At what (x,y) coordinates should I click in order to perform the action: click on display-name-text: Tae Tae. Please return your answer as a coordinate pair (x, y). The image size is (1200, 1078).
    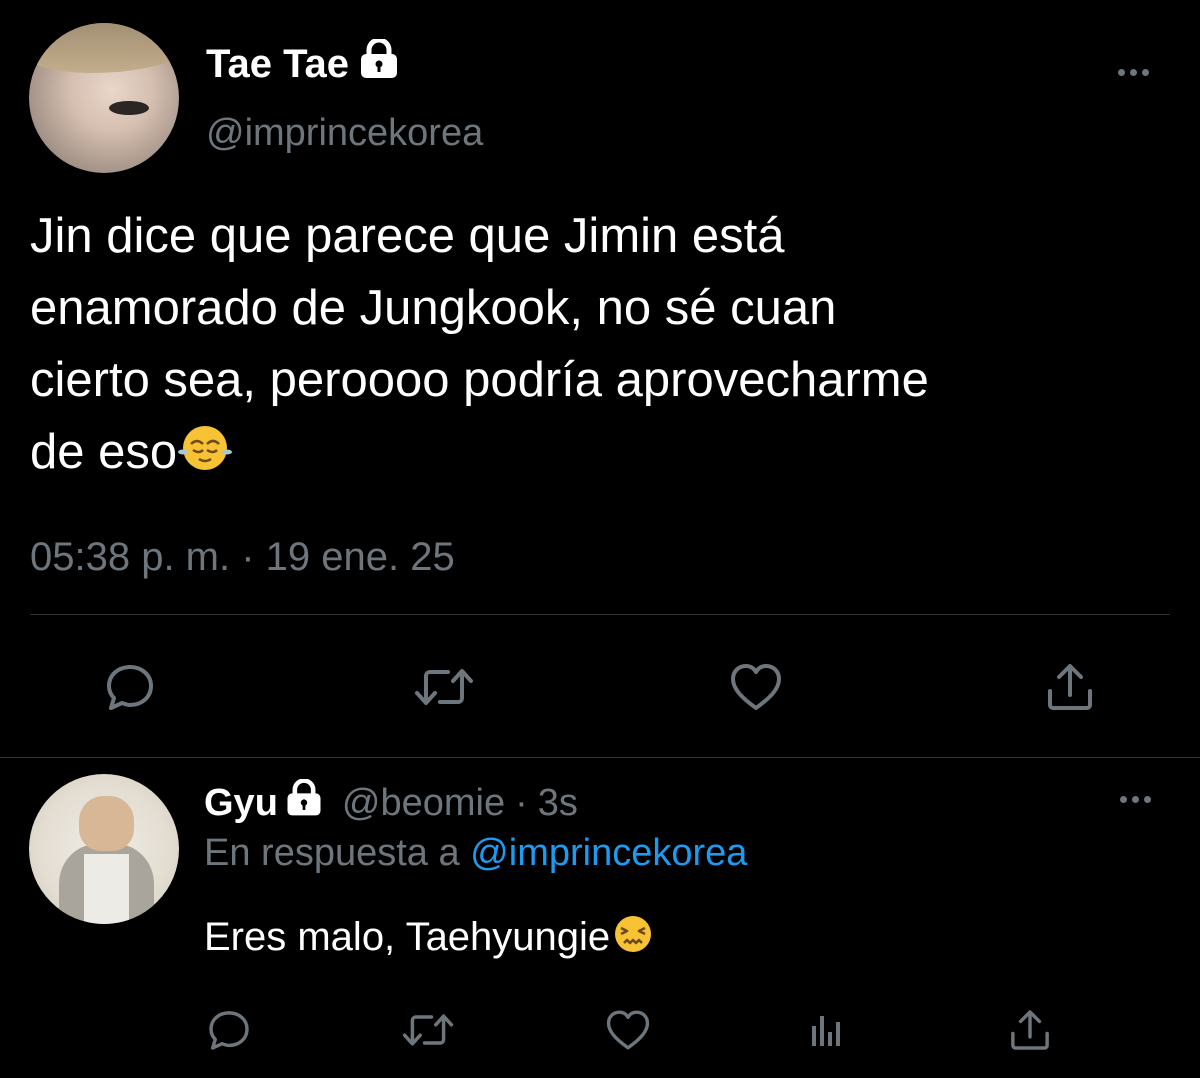
    Looking at the image, I should click on (278, 63).